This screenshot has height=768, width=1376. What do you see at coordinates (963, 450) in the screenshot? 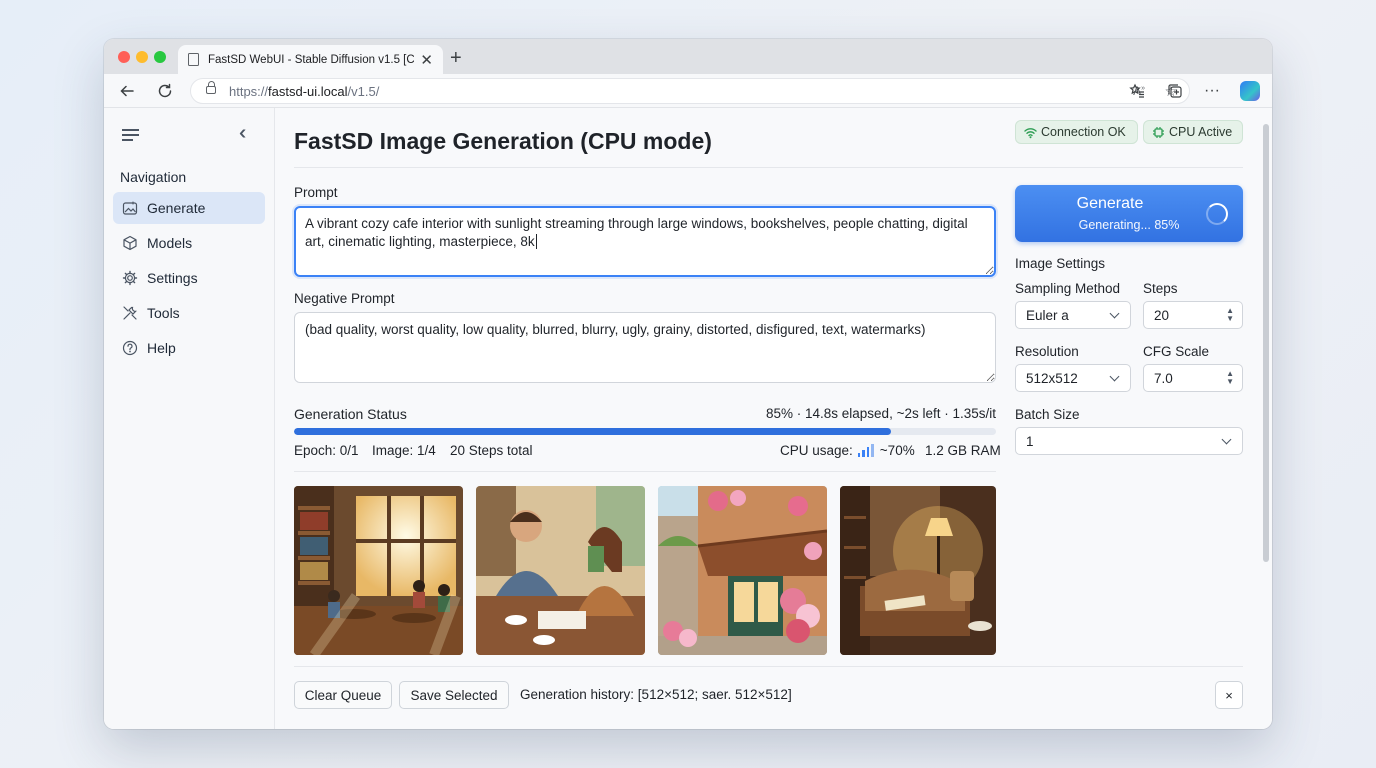
I see `ram-usage: 1.2 GB RAM` at bounding box center [963, 450].